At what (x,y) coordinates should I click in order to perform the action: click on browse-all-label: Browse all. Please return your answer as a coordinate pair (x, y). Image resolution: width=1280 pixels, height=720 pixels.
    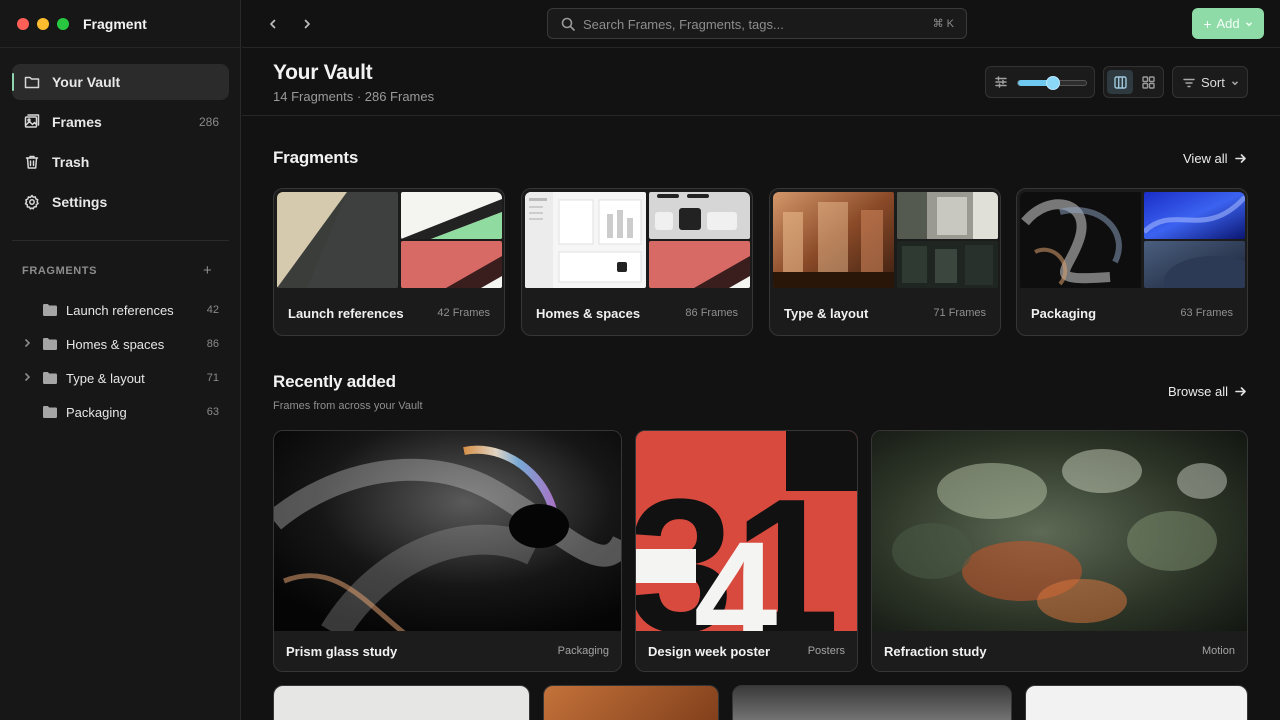
    Looking at the image, I should click on (1198, 391).